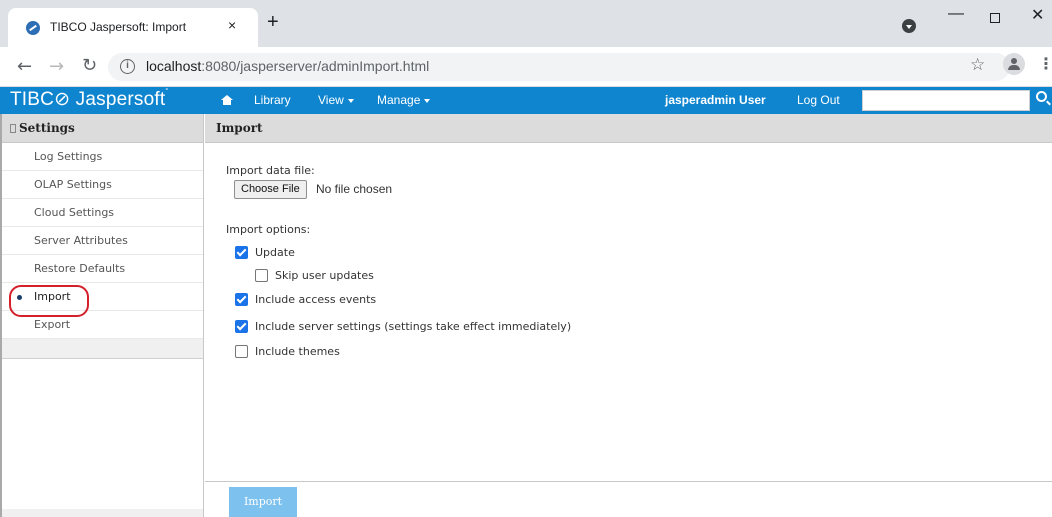 The image size is (1052, 517). Describe the element at coordinates (628, 499) in the screenshot. I see `form-footer: Import` at that location.